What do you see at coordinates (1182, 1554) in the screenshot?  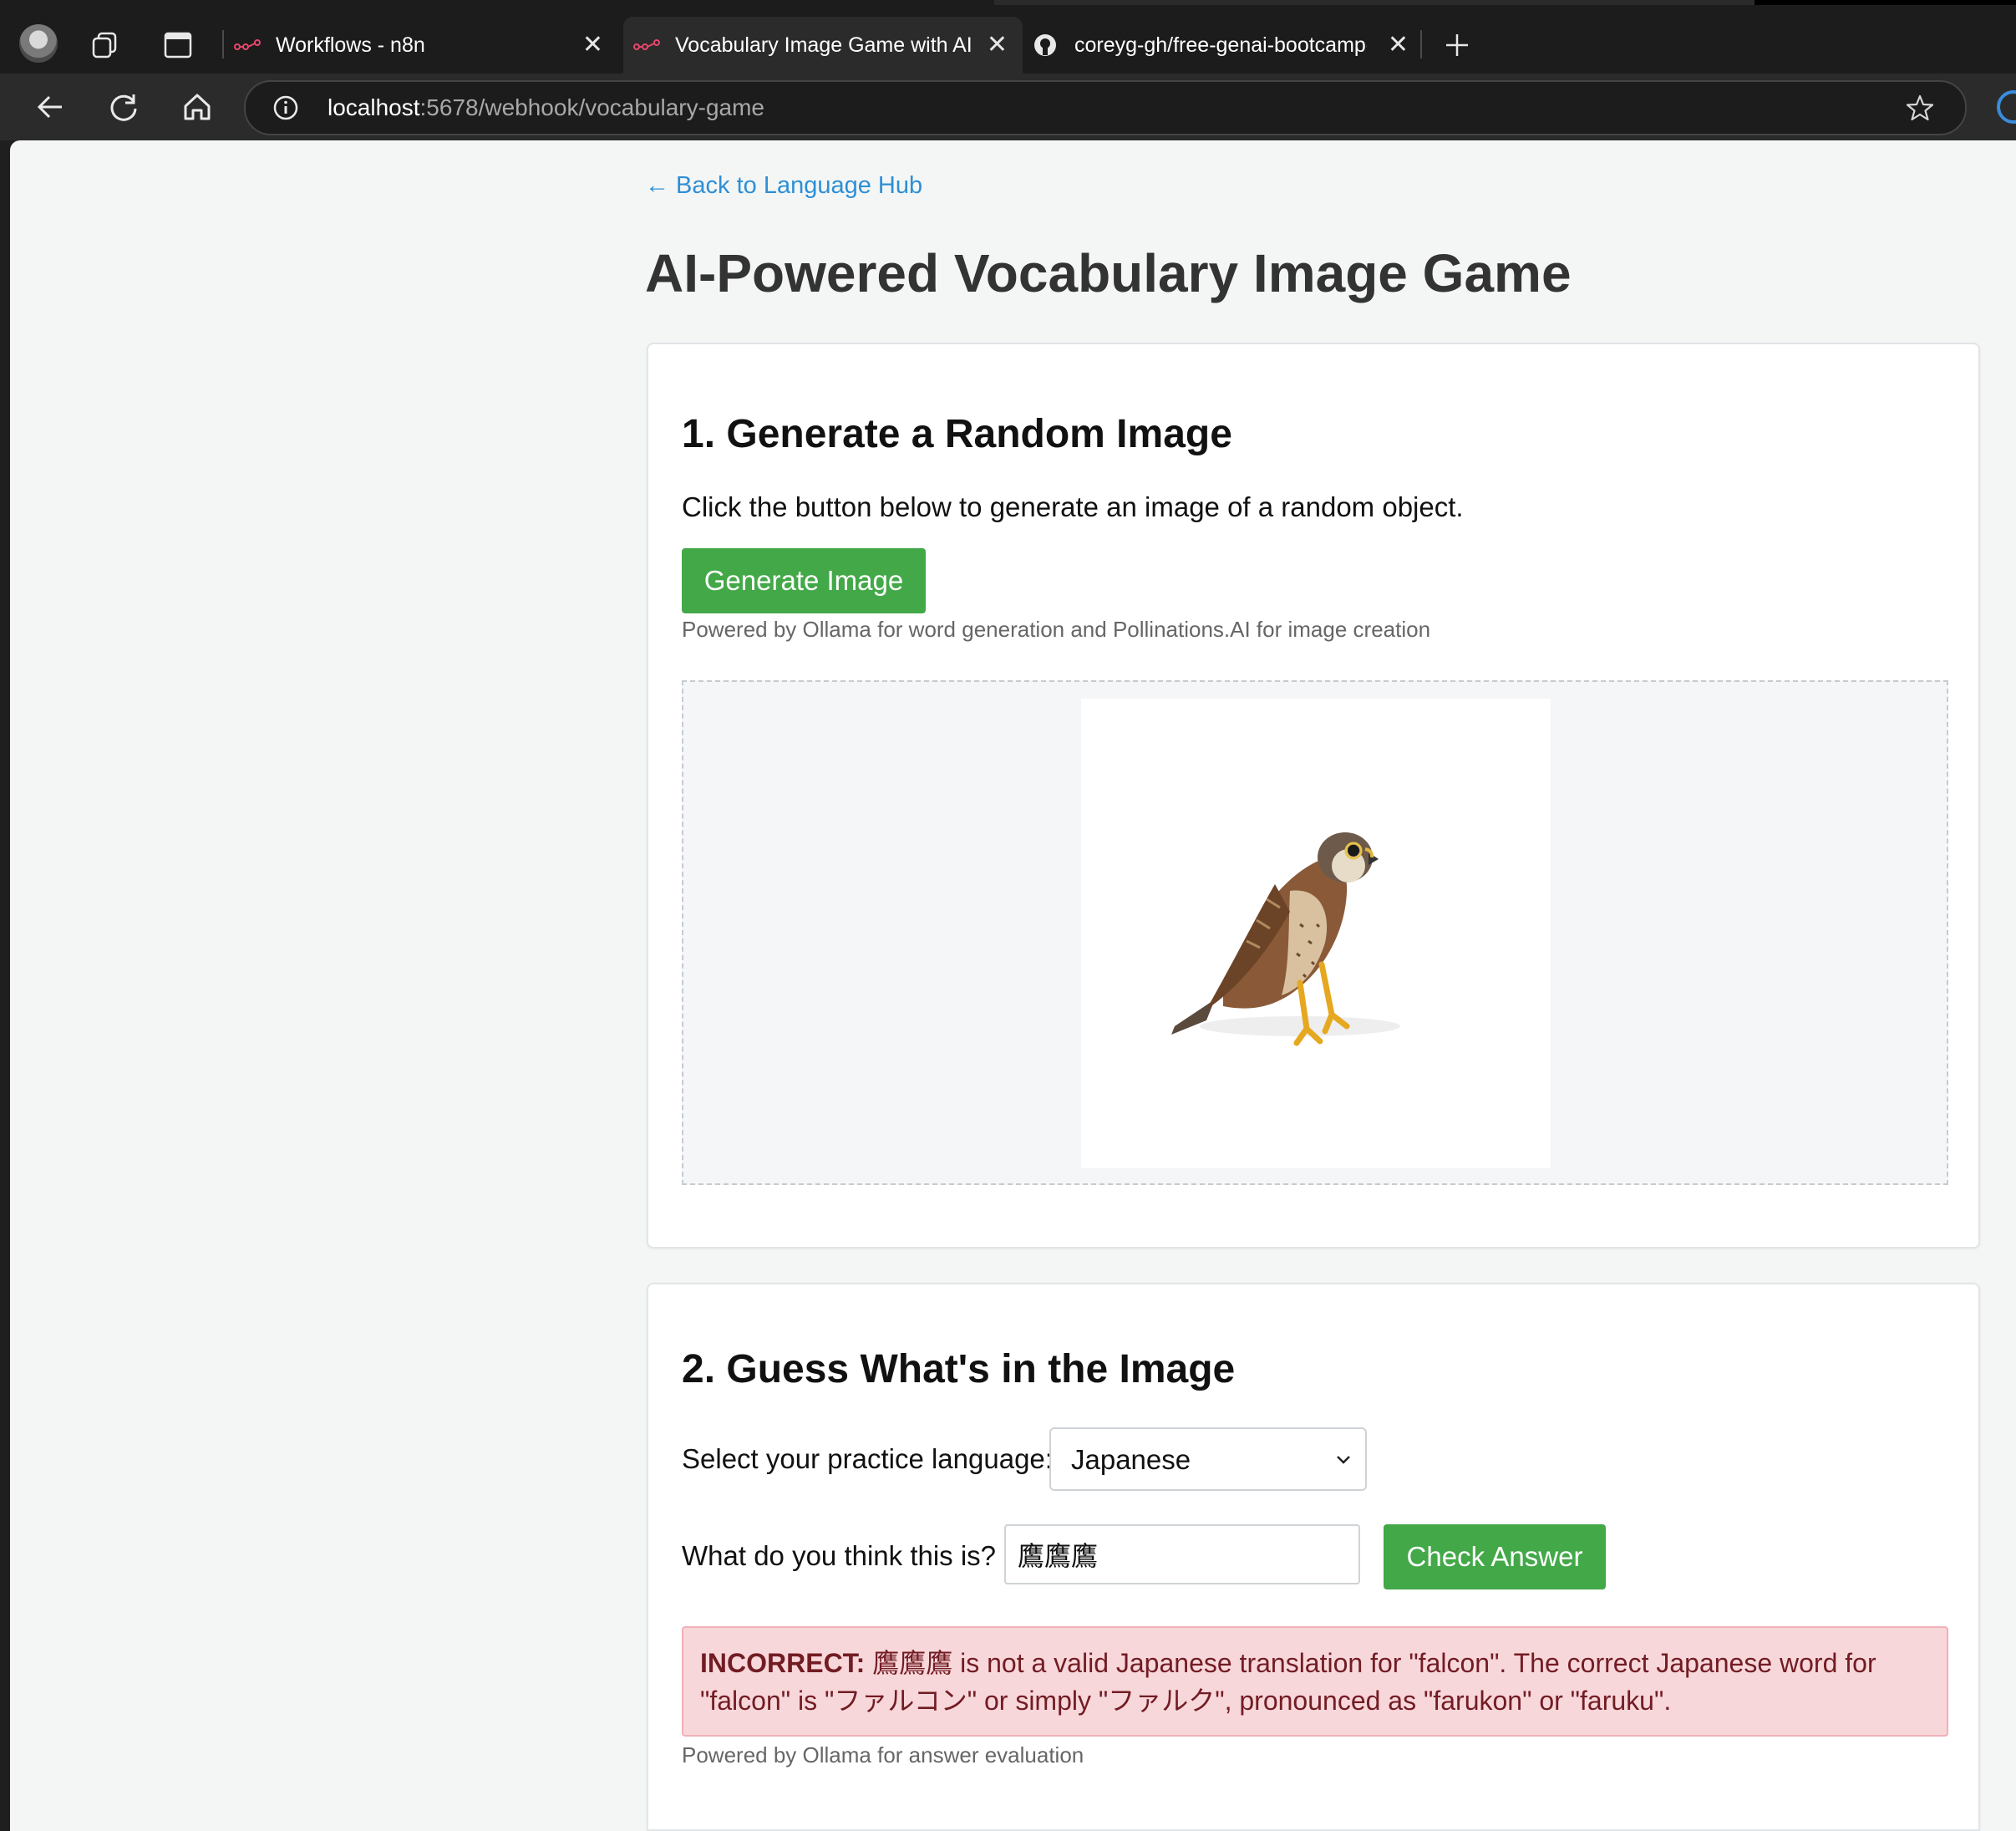 I see `guess-input` at bounding box center [1182, 1554].